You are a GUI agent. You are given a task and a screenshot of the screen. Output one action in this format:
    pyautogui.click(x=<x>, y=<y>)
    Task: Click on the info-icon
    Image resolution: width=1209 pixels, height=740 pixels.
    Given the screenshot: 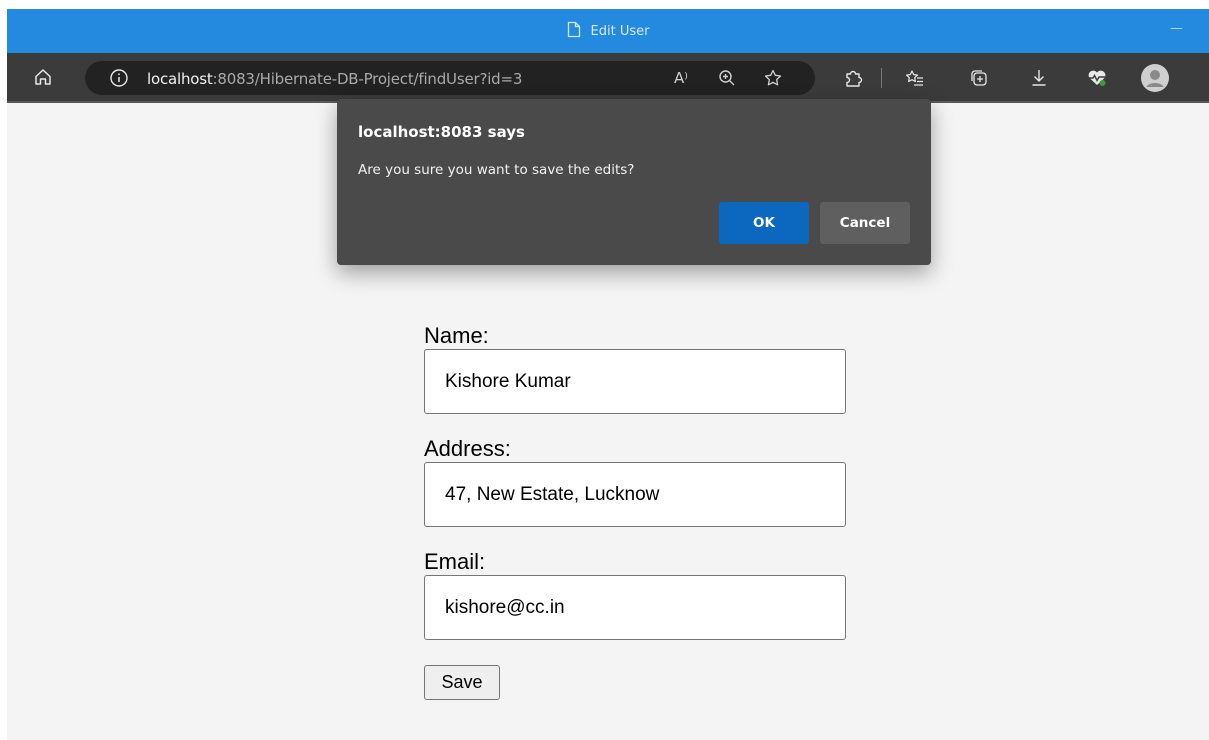 What is the action you would take?
    pyautogui.click(x=119, y=78)
    